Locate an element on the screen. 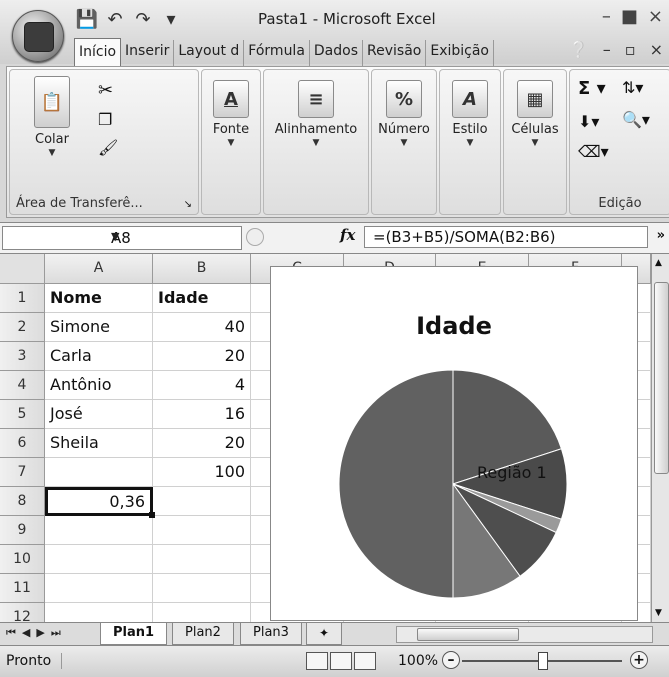  cell-a2: Simone is located at coordinates (99, 327).